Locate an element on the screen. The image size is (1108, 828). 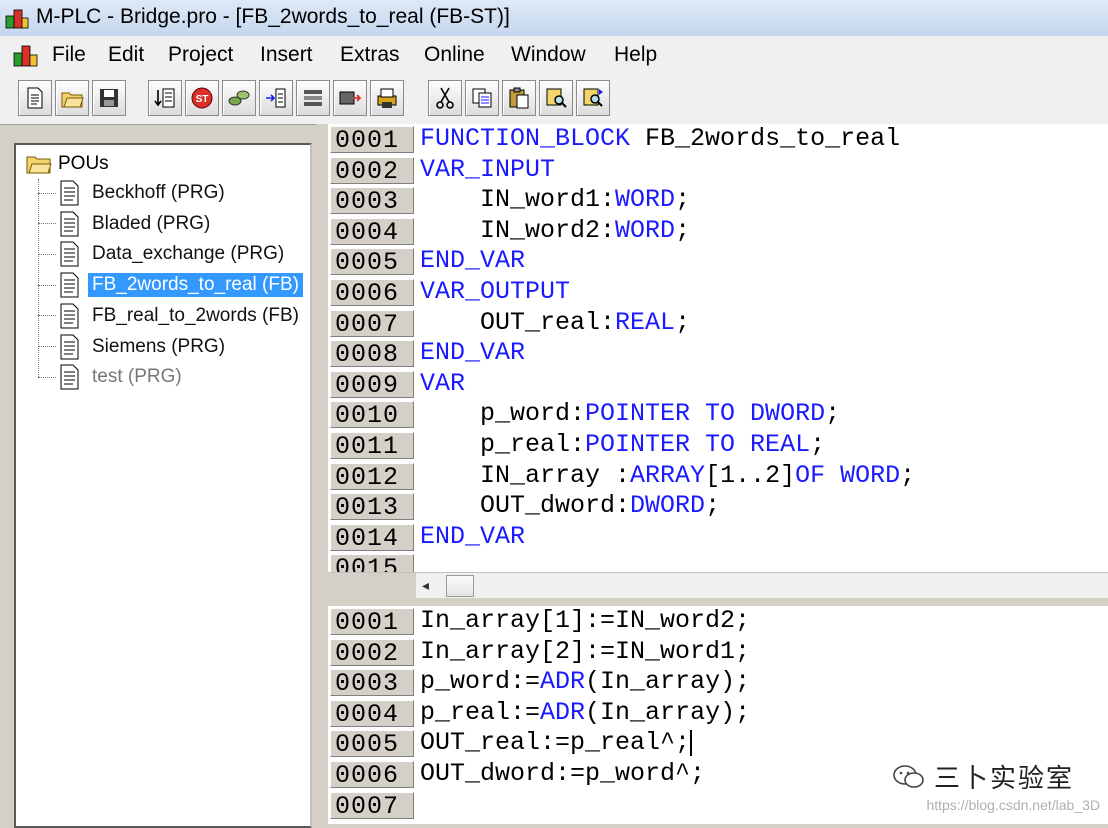
keyword-token: WORD is located at coordinates (645, 230).